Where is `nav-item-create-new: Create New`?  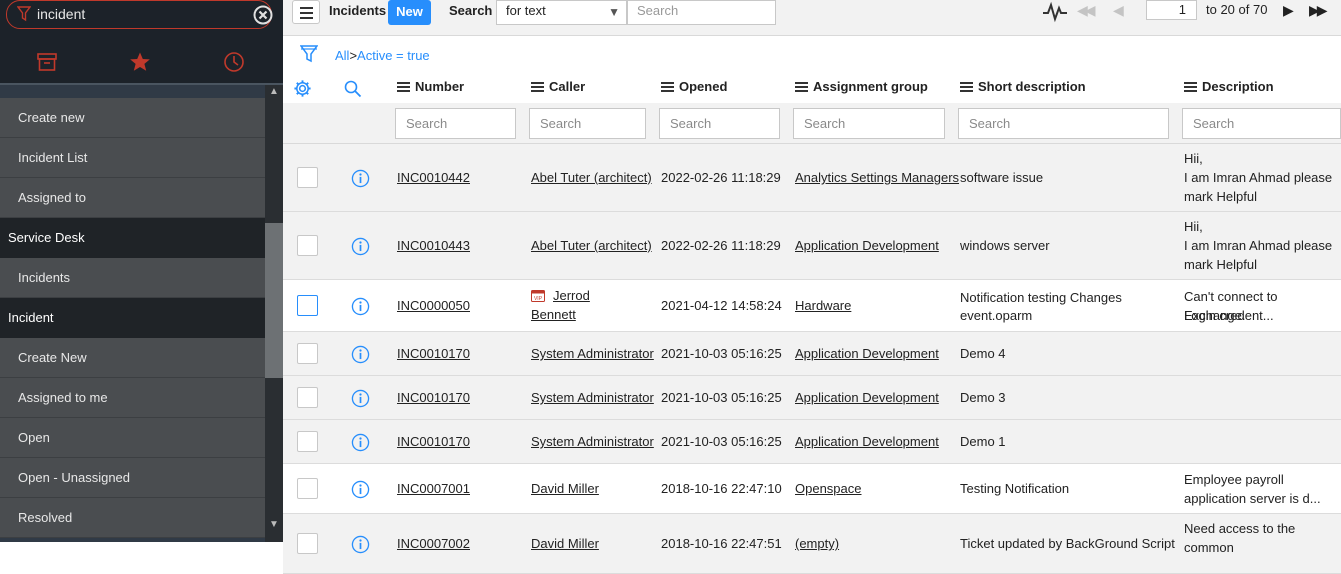
nav-item-create-new: Create New is located at coordinates (132, 358).